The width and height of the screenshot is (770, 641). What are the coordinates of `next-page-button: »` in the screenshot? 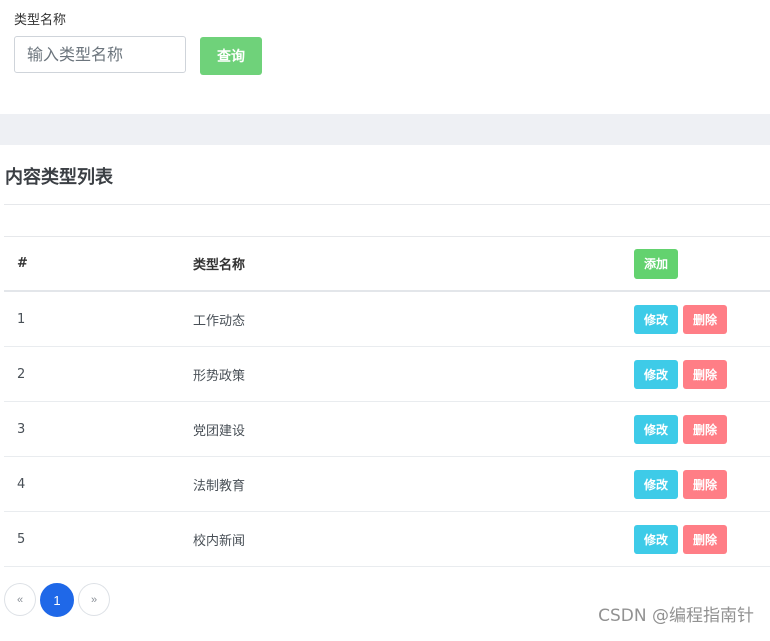 It's located at (94, 599).